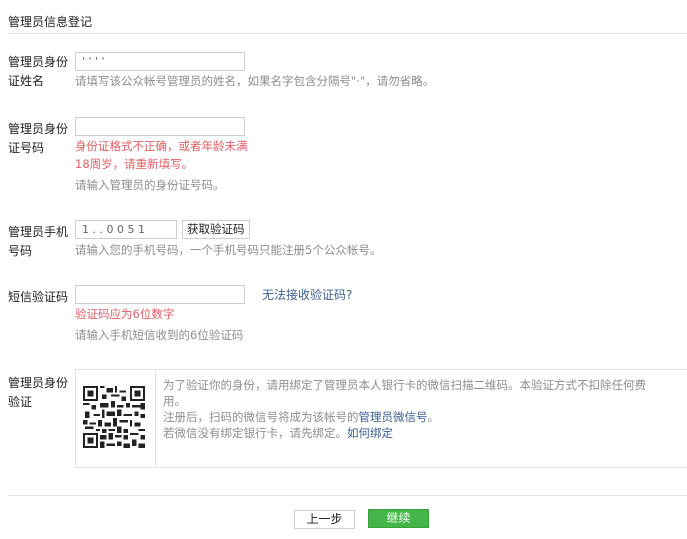 The image size is (687, 539). Describe the element at coordinates (160, 294) in the screenshot. I see `sms-code-input` at that location.